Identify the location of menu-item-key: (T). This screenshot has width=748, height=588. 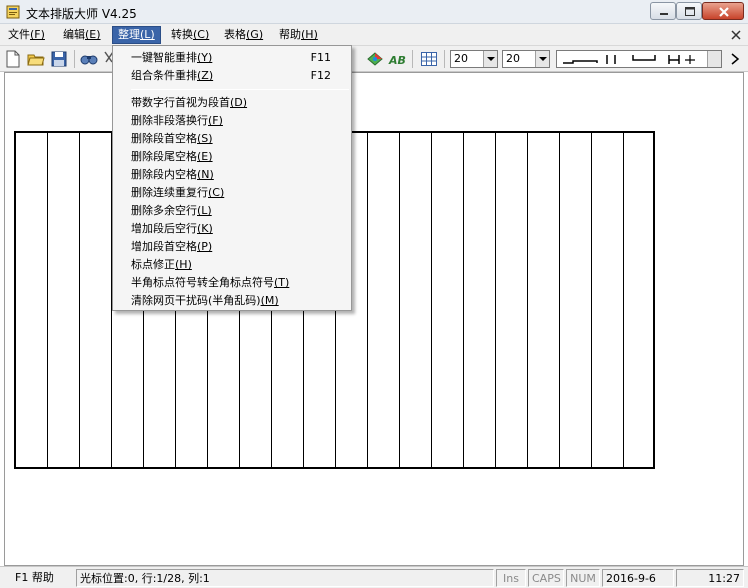
(282, 282).